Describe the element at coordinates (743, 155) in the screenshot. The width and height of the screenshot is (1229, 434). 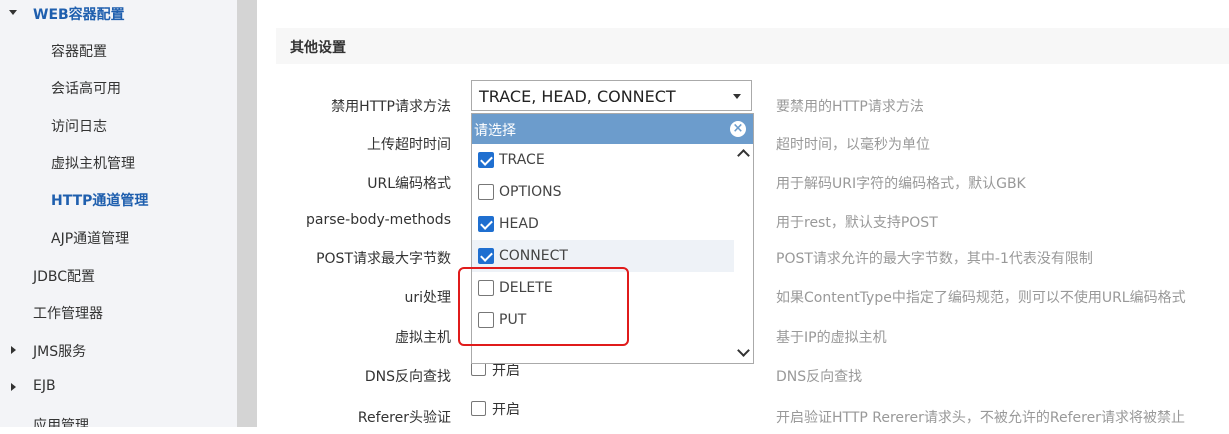
I see `chevron-up-icon` at that location.